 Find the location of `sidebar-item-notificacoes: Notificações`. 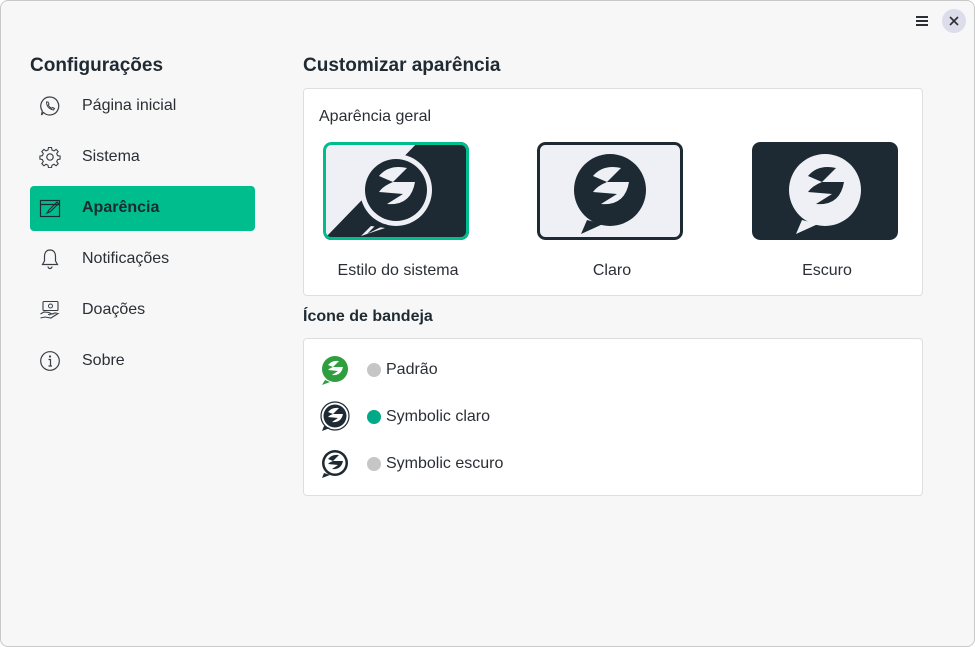

sidebar-item-notificacoes: Notificações is located at coordinates (142, 259).